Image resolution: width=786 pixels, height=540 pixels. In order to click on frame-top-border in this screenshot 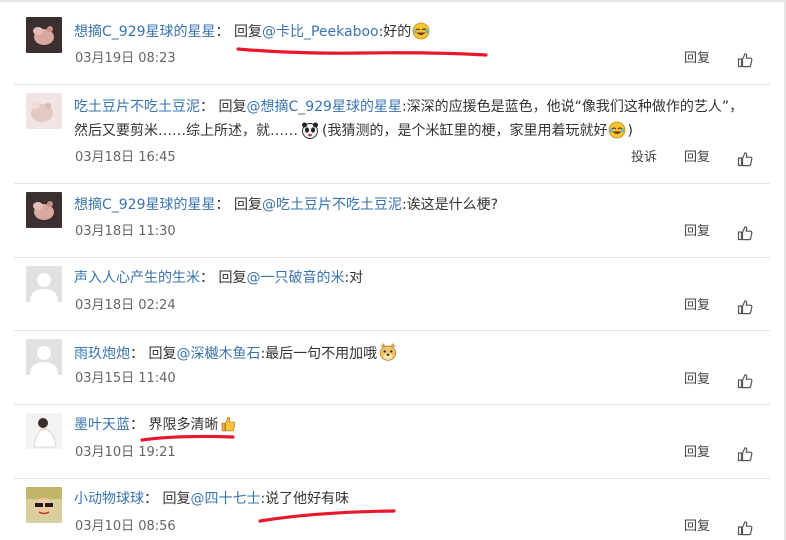, I will do `click(393, 1)`.